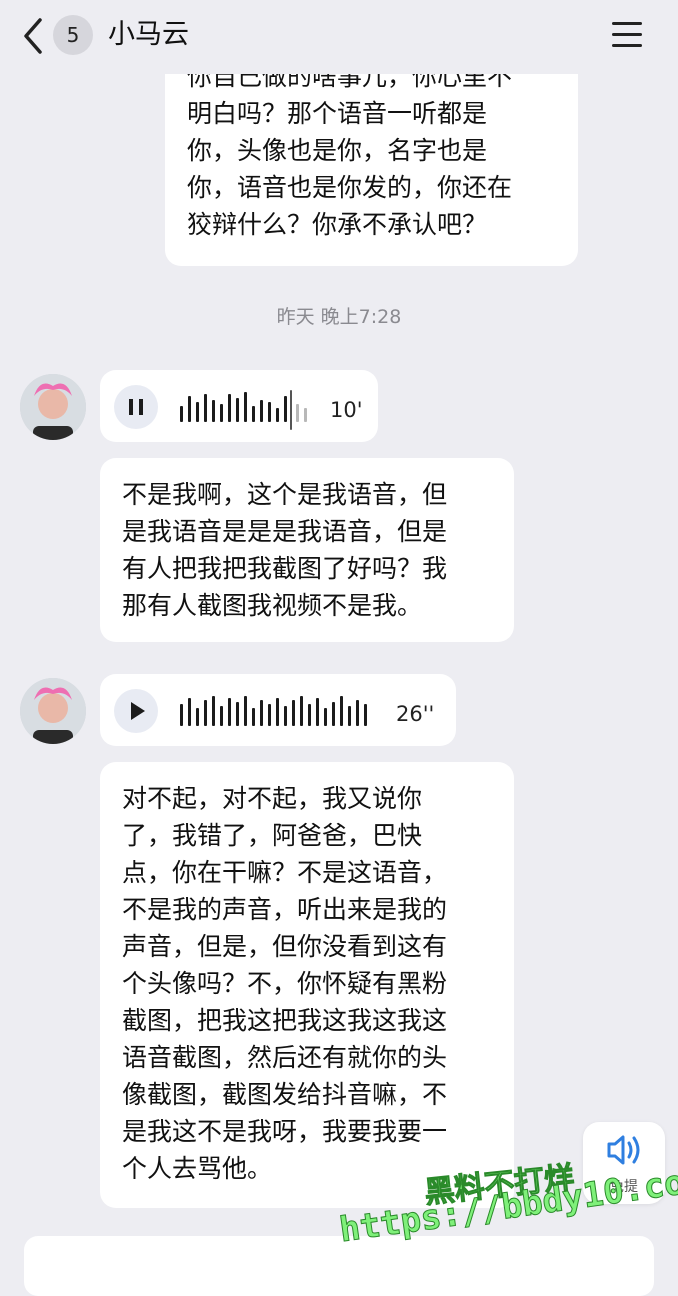  I want to click on message-text-line: 语音截图，然后还有就你的头, so click(285, 1057).